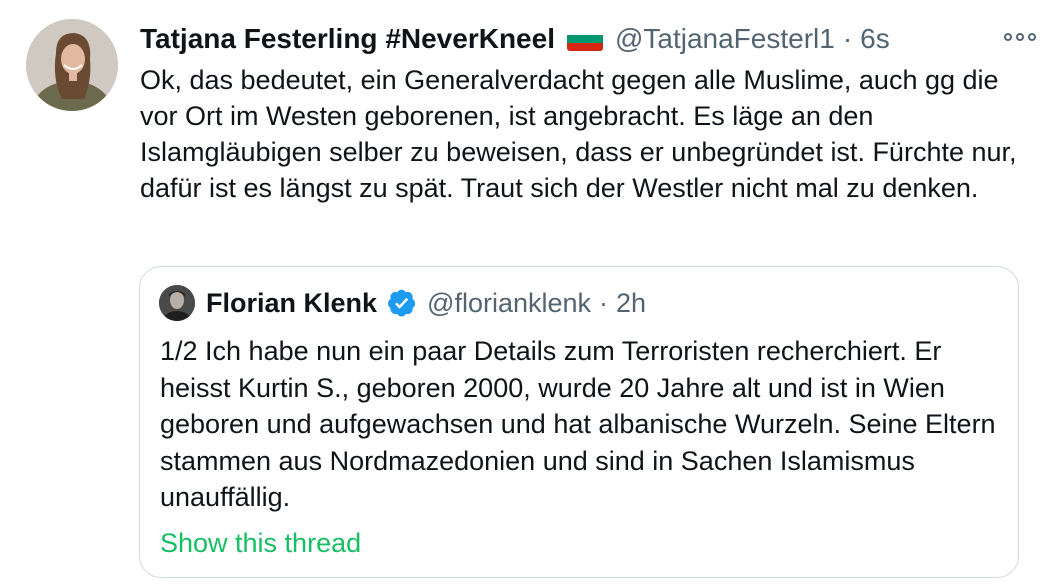  What do you see at coordinates (631, 303) in the screenshot?
I see `quote-timestamp: 2h` at bounding box center [631, 303].